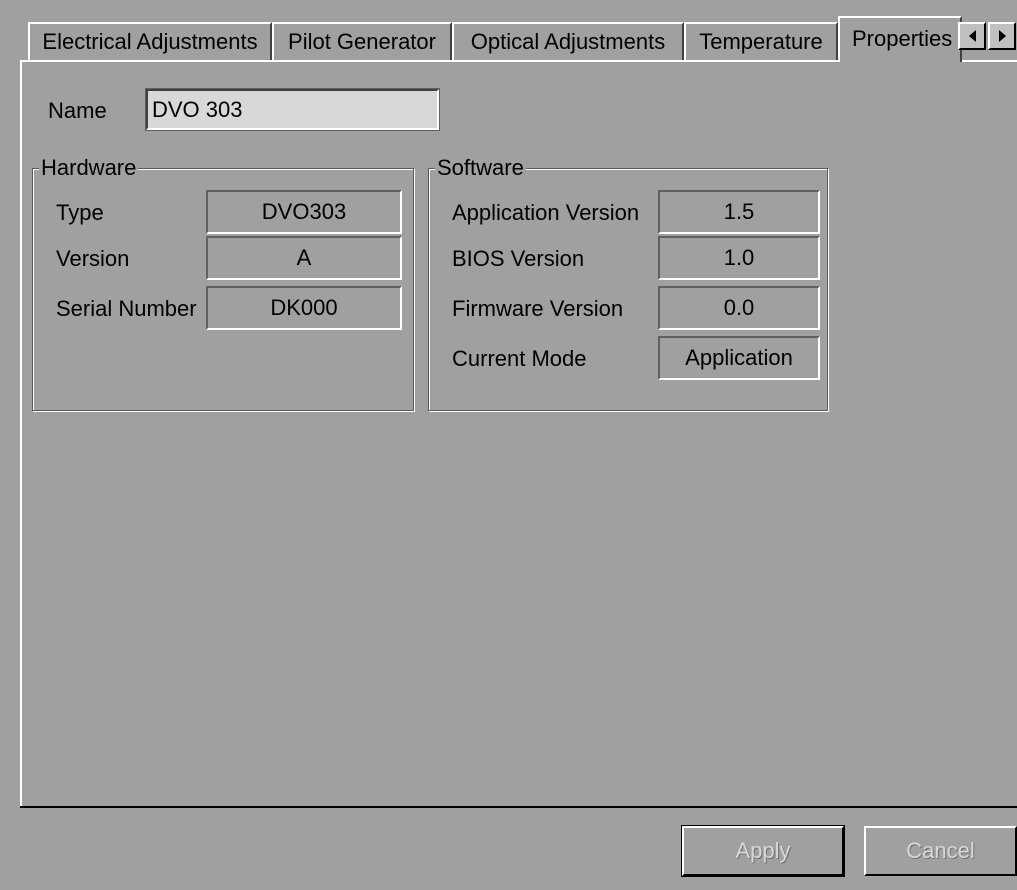 Image resolution: width=1017 pixels, height=890 pixels. Describe the element at coordinates (518, 258) in the screenshot. I see `bios-version-label: BIOS Version` at that location.